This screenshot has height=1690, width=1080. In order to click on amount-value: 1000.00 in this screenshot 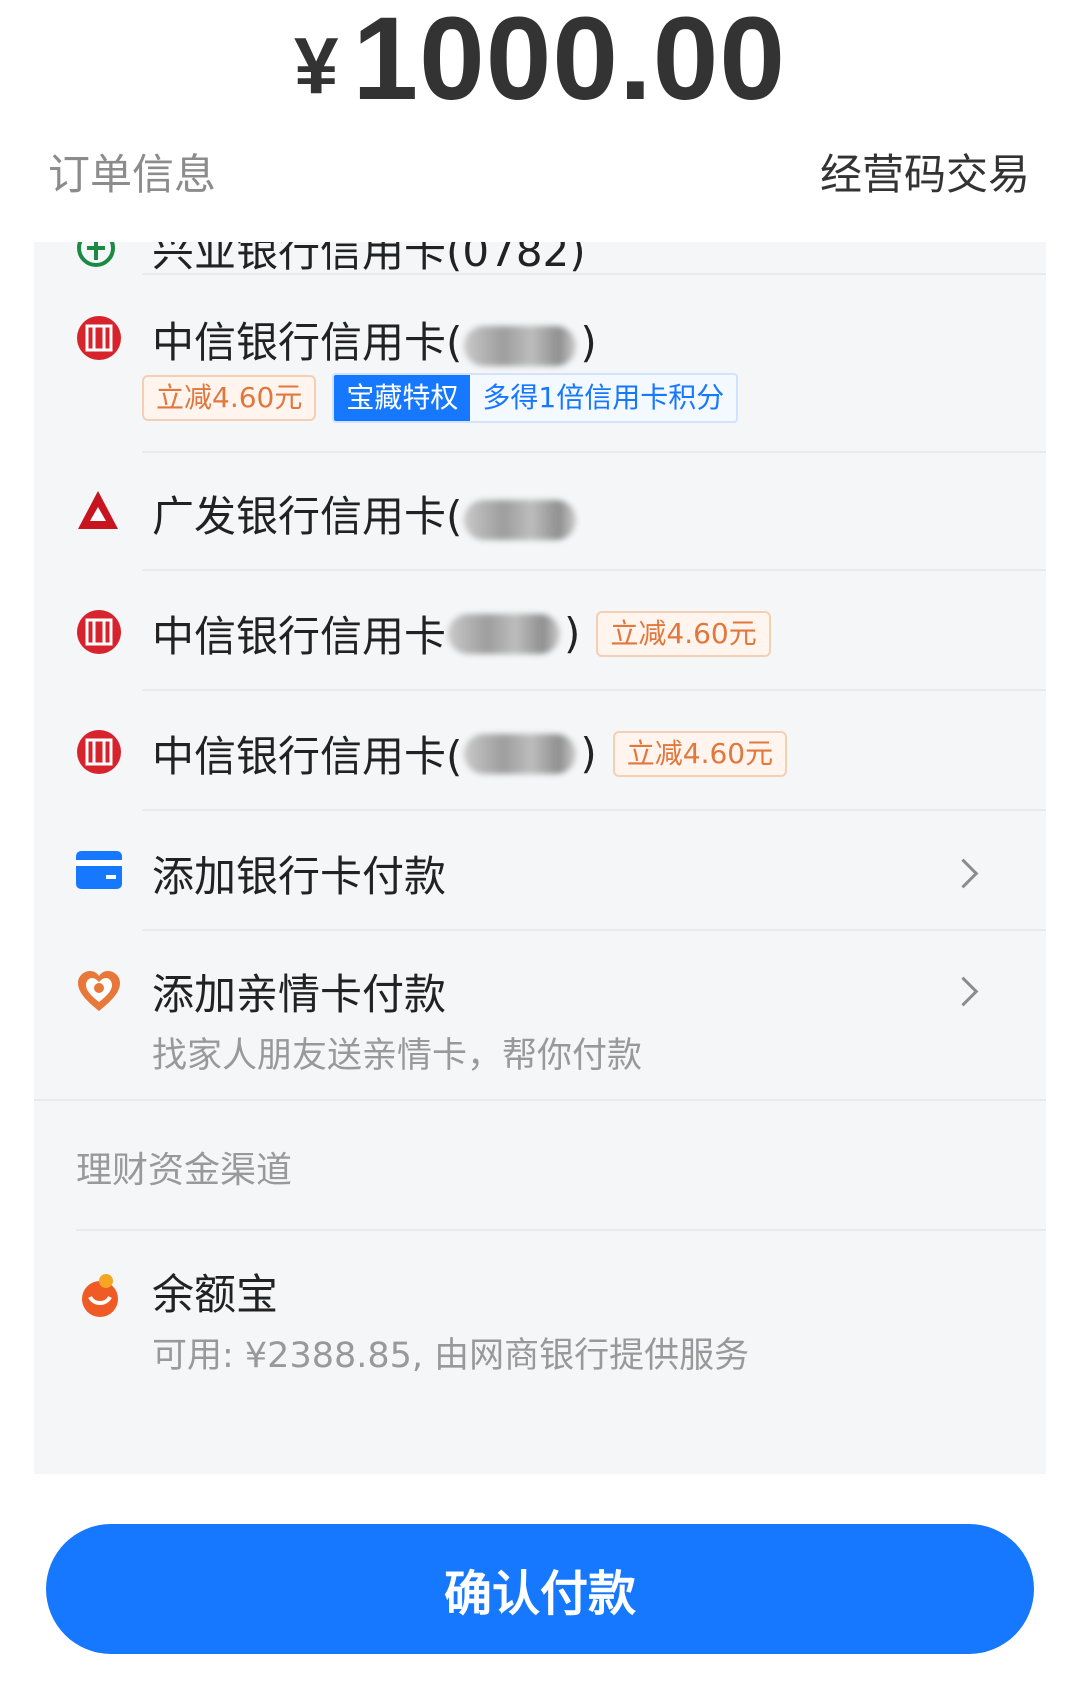, I will do `click(569, 62)`.